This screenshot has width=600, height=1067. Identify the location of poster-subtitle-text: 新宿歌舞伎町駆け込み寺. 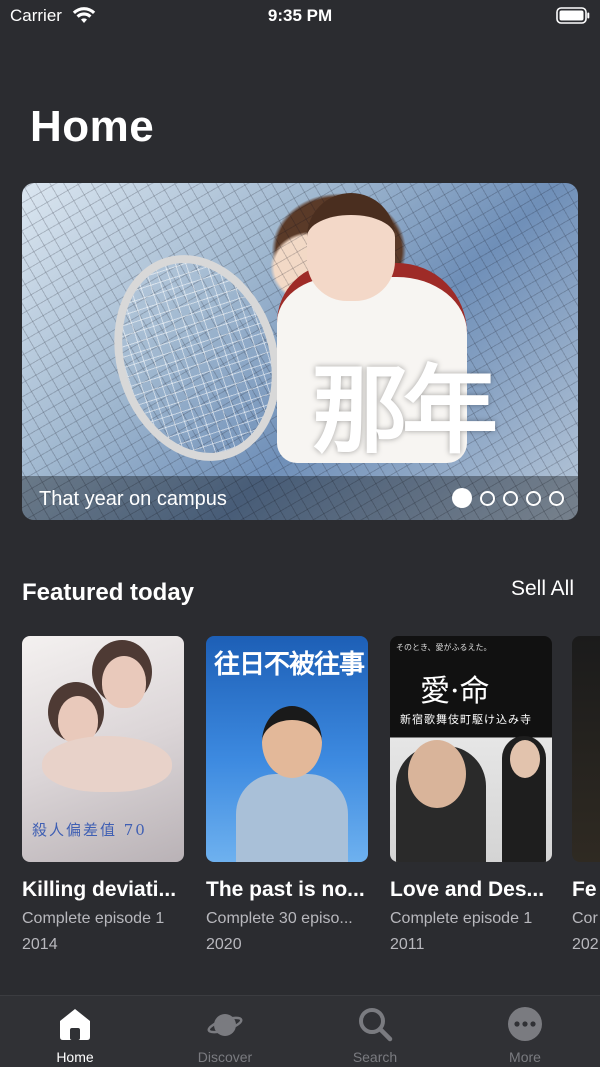
(466, 720).